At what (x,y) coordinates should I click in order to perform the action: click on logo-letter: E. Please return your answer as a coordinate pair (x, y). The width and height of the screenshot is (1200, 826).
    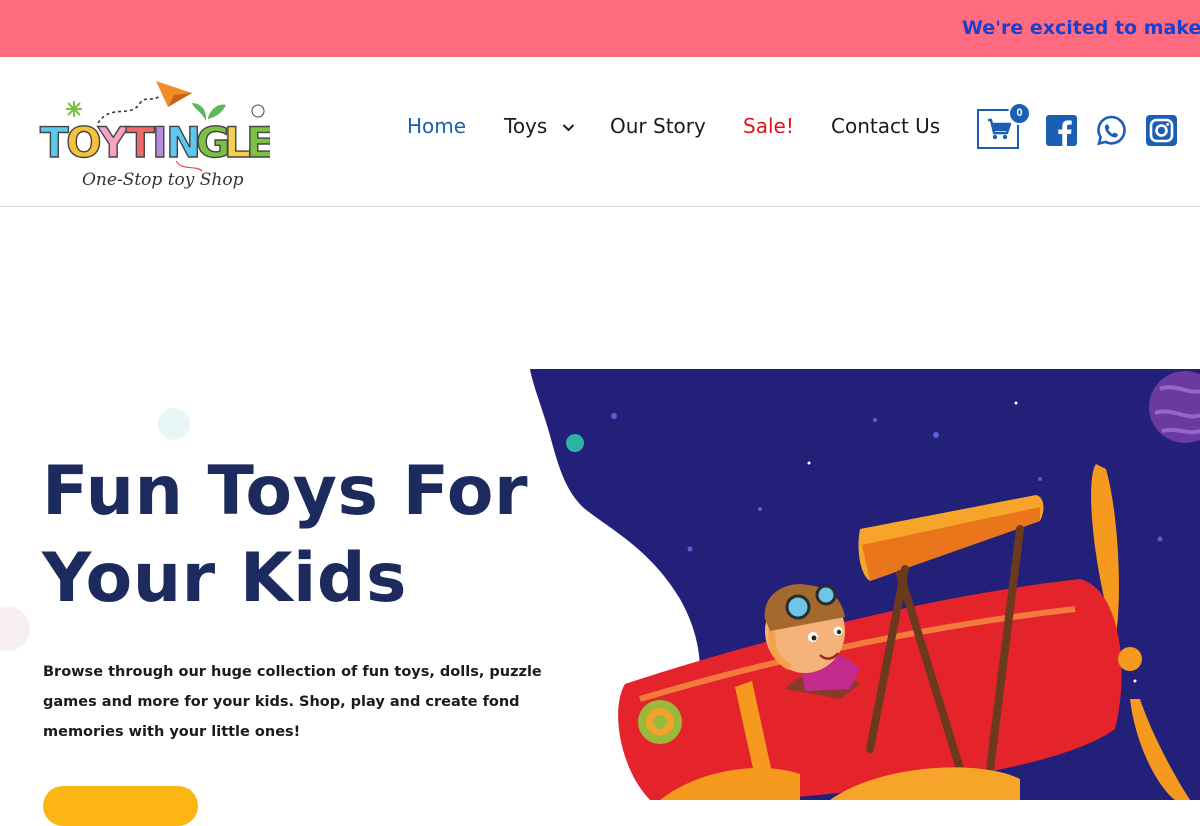
    Looking at the image, I should click on (258, 142).